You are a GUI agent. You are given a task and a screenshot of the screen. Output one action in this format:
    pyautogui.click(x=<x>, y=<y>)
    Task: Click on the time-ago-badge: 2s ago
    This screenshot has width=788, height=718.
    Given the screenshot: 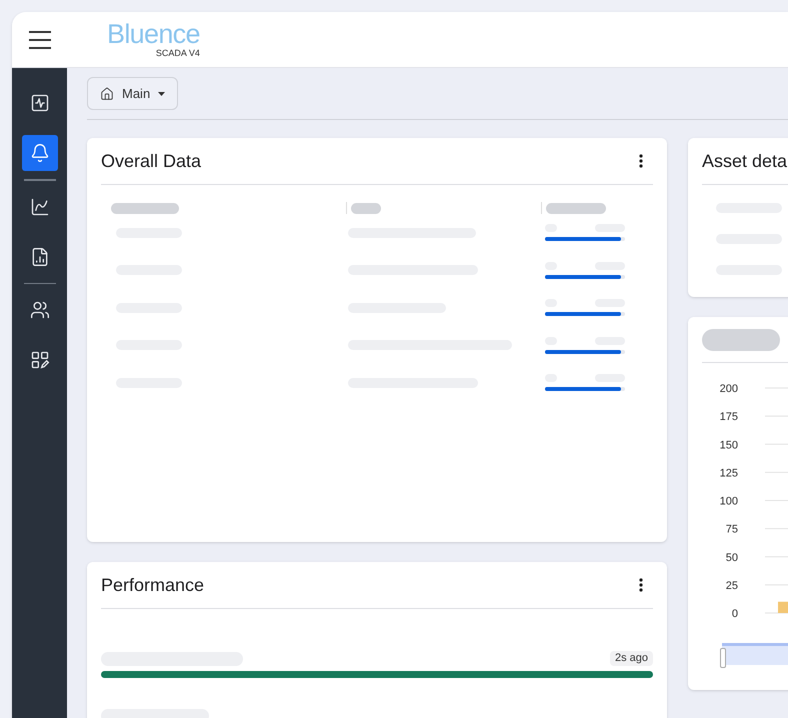 What is the action you would take?
    pyautogui.click(x=631, y=658)
    